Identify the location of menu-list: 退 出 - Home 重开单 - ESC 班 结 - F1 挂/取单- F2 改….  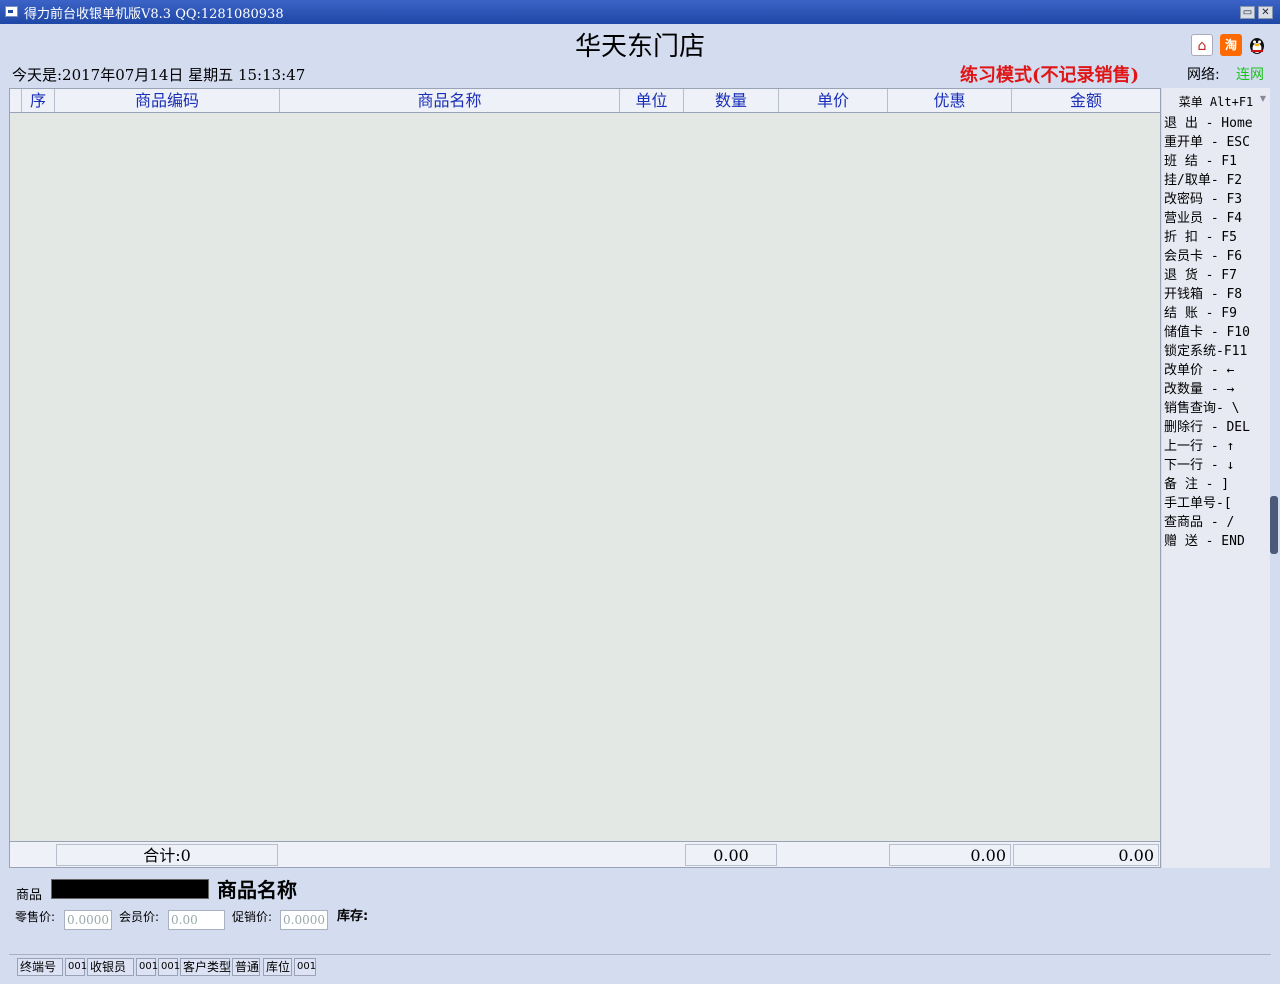
(1208, 332).